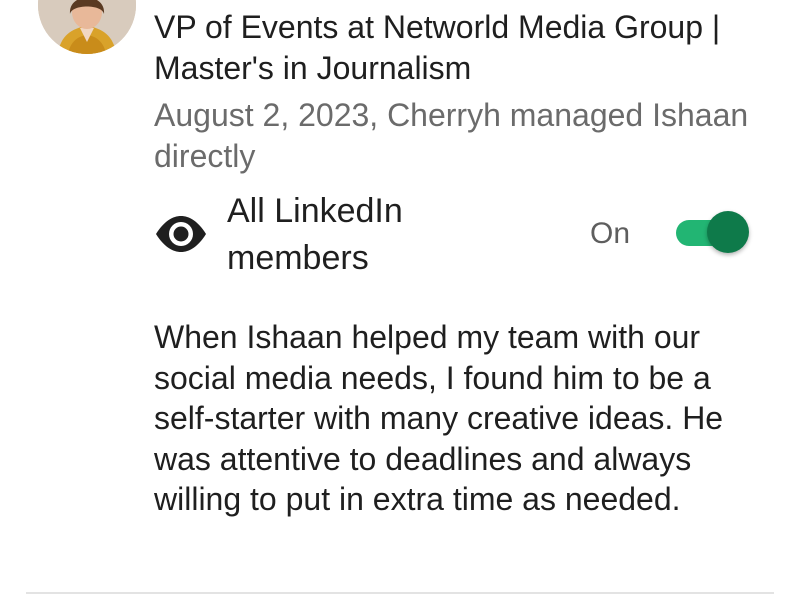 Image resolution: width=800 pixels, height=600 pixels. What do you see at coordinates (728, 232) in the screenshot?
I see `toggle-thumb` at bounding box center [728, 232].